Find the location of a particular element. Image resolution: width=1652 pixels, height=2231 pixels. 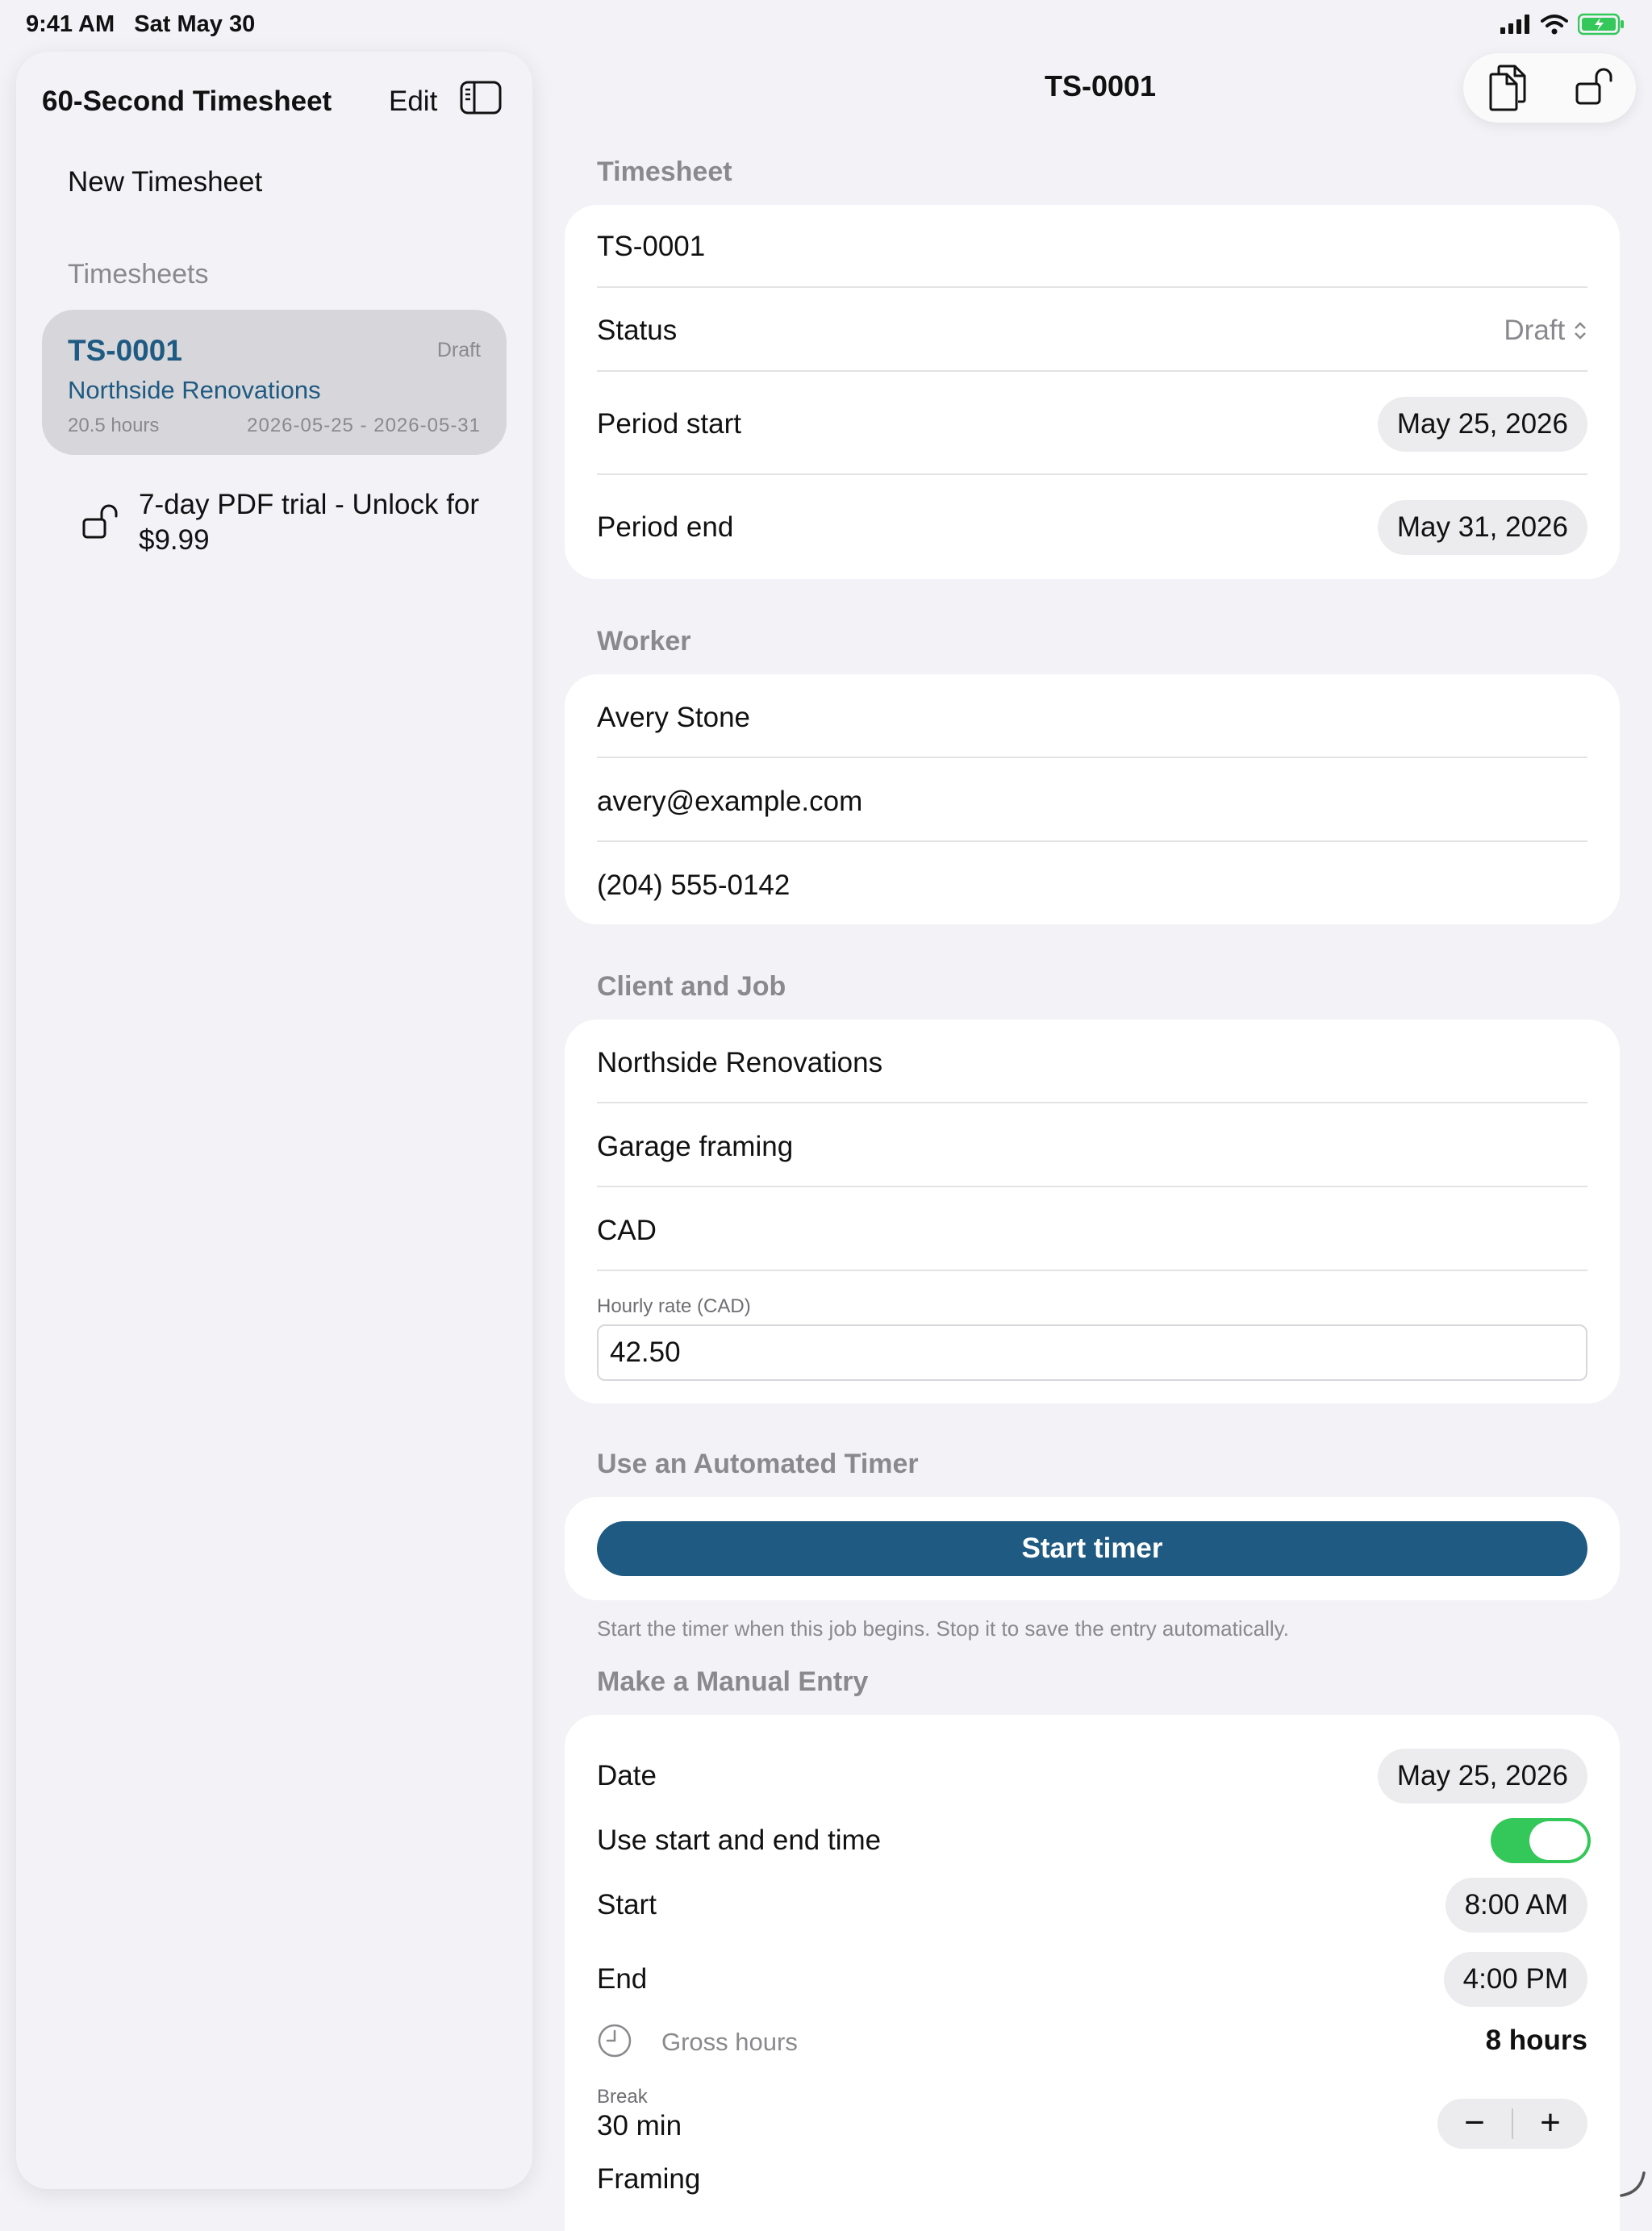

timesheet-hours: 20.5 hours is located at coordinates (114, 426).